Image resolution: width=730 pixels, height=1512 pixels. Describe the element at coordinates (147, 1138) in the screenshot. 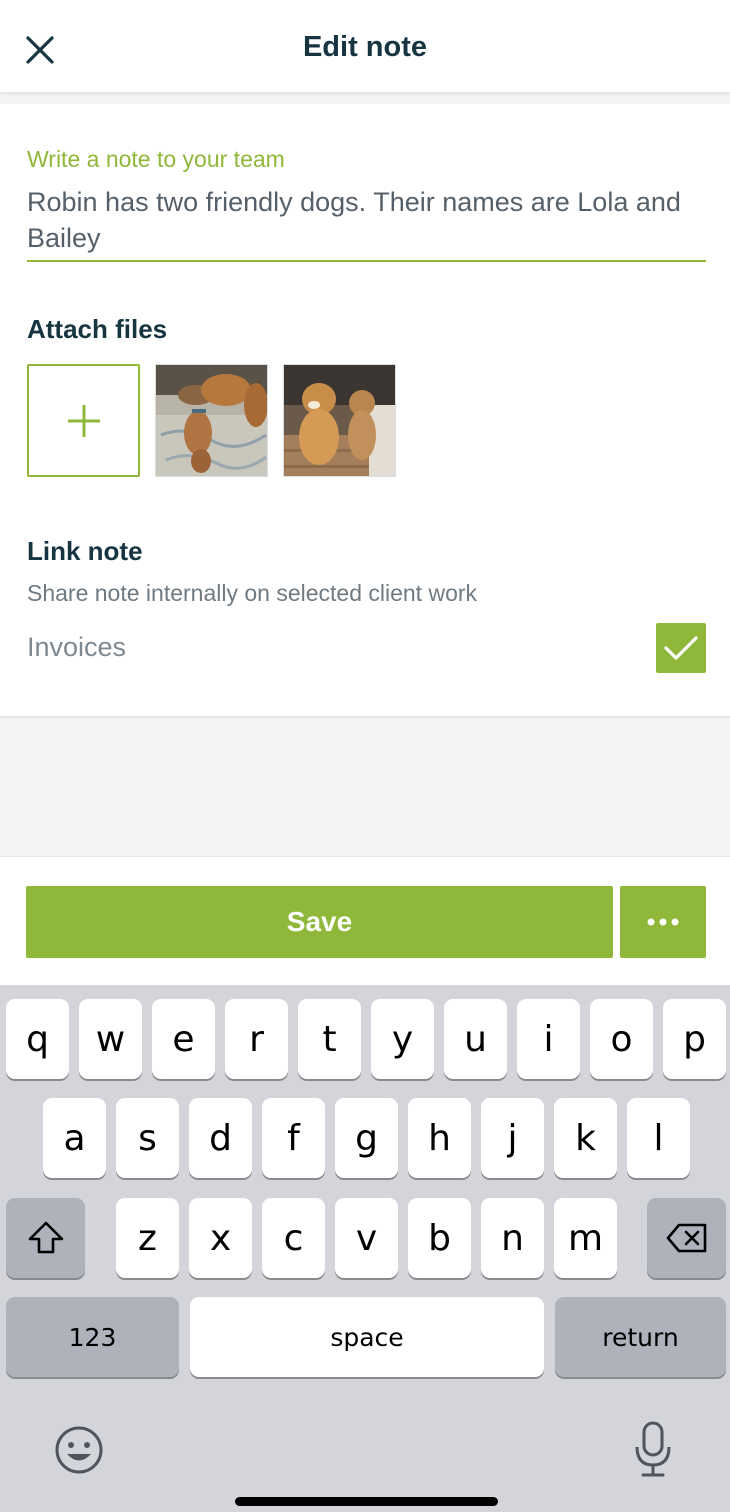

I see `key-s: s` at that location.